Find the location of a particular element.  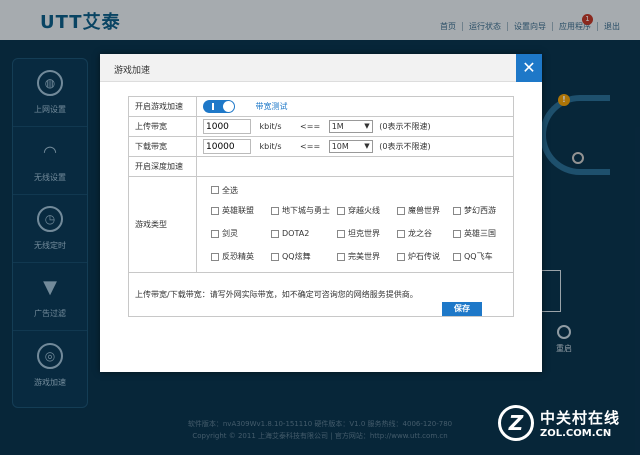

game-checkbox: DOTA2 is located at coordinates (304, 233).